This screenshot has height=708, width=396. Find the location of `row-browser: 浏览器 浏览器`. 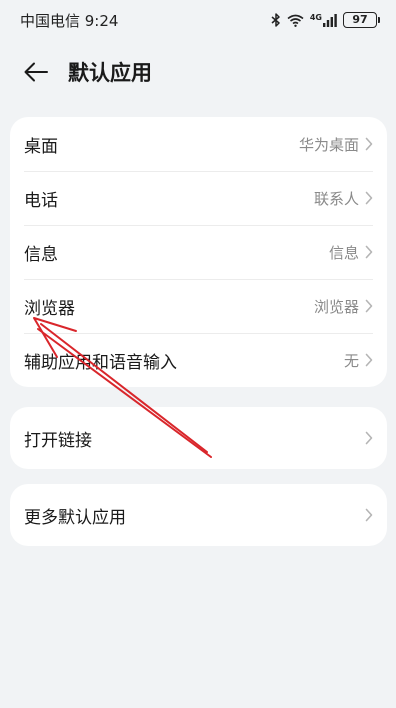

row-browser: 浏览器 浏览器 is located at coordinates (198, 306).